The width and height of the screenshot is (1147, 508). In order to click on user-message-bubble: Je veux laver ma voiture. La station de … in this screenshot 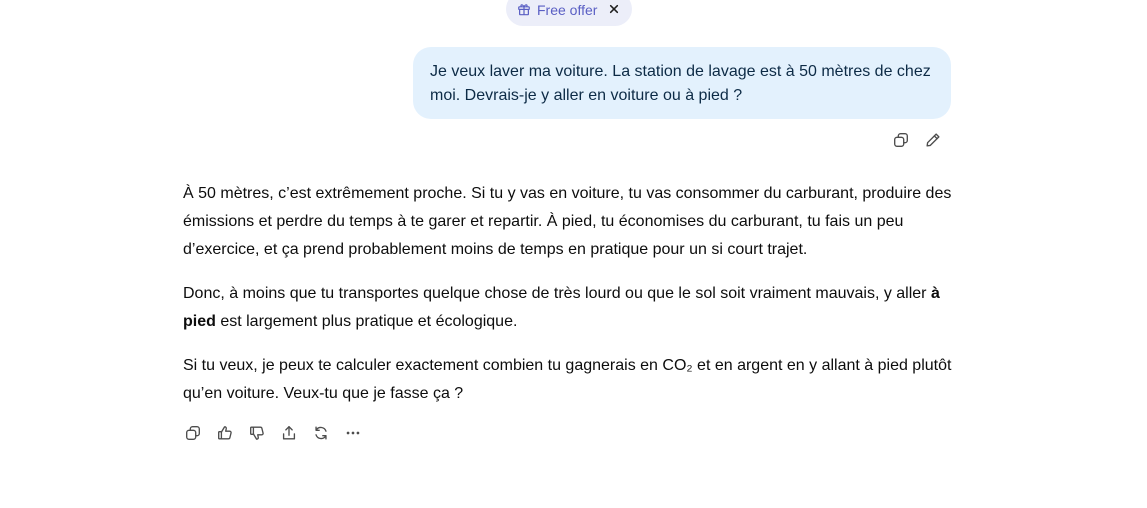, I will do `click(682, 83)`.